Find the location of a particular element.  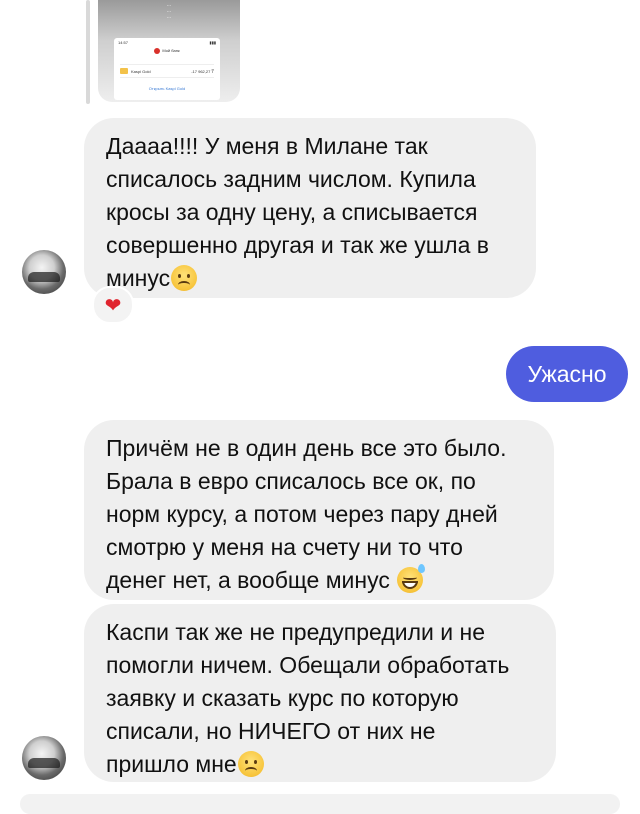

message-text: Ужасно is located at coordinates (567, 373).